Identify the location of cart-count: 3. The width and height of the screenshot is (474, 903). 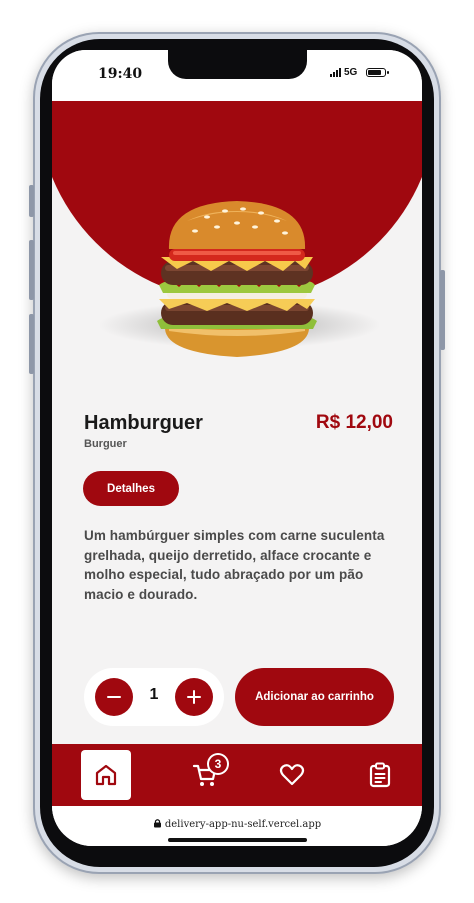
(218, 764).